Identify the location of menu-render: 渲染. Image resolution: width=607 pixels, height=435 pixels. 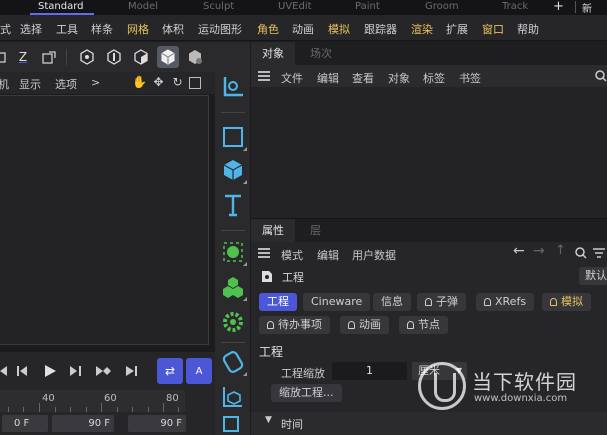
(422, 29).